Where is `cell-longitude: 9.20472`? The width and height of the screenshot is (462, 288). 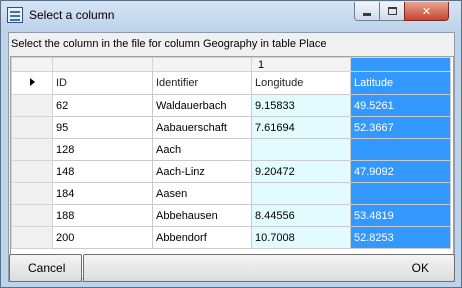 cell-longitude: 9.20472 is located at coordinates (301, 171).